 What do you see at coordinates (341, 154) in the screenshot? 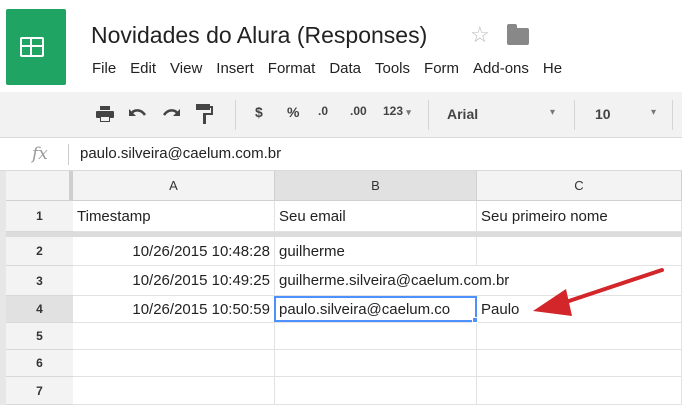
I see `formula-bar: fx paulo.silveira@caelum.com.br` at bounding box center [341, 154].